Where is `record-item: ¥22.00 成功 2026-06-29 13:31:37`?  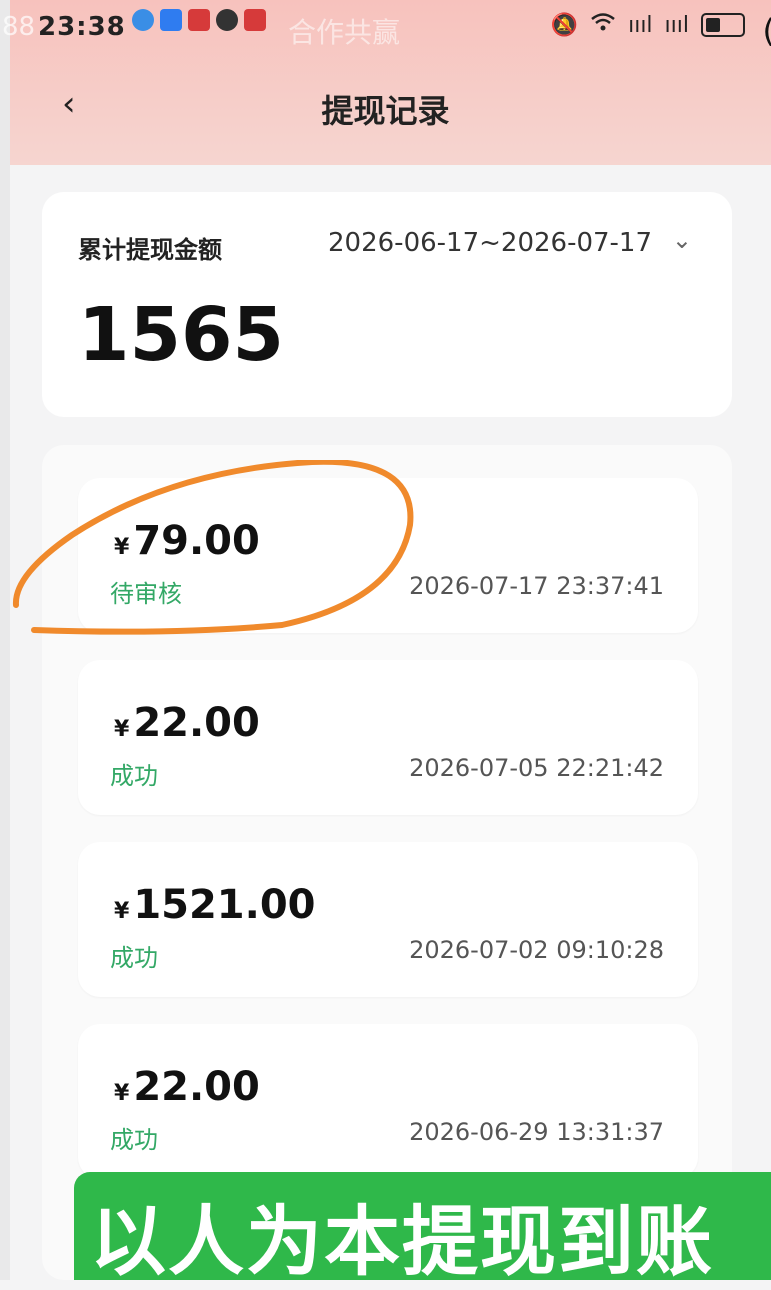
record-item: ¥22.00 成功 2026-06-29 13:31:37 is located at coordinates (388, 1101).